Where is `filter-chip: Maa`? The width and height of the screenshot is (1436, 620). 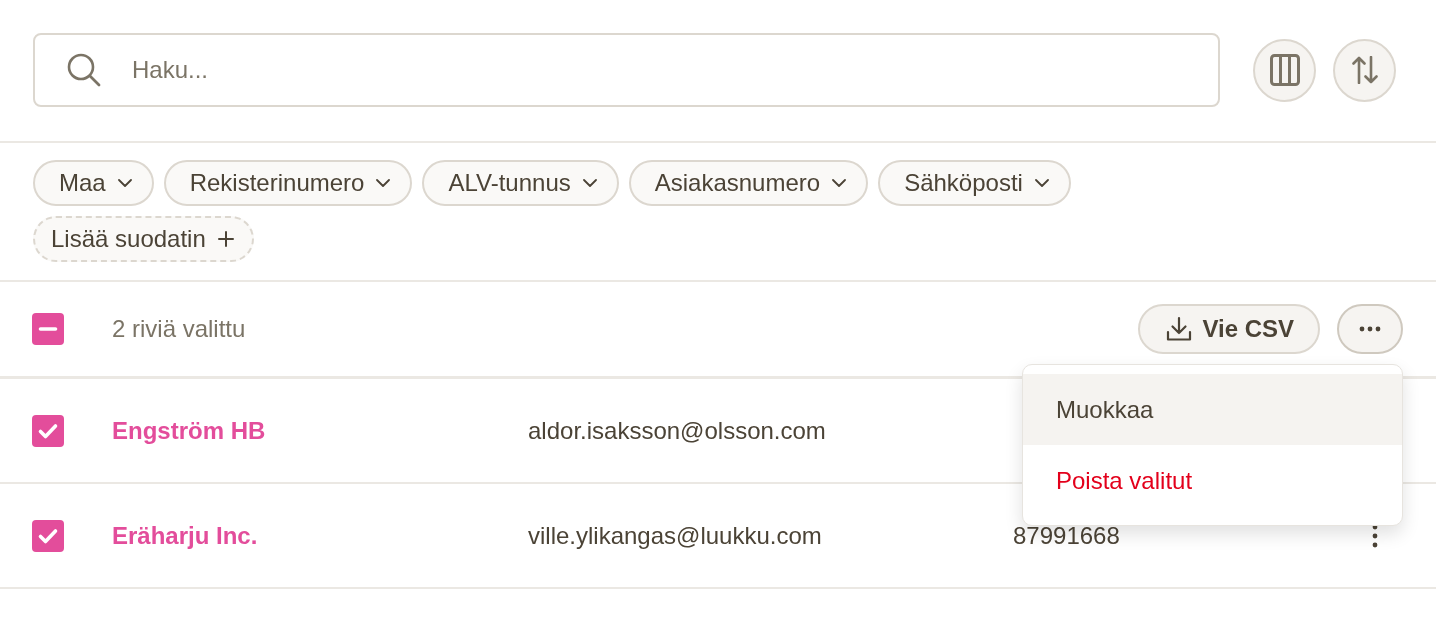
filter-chip: Maa is located at coordinates (93, 183).